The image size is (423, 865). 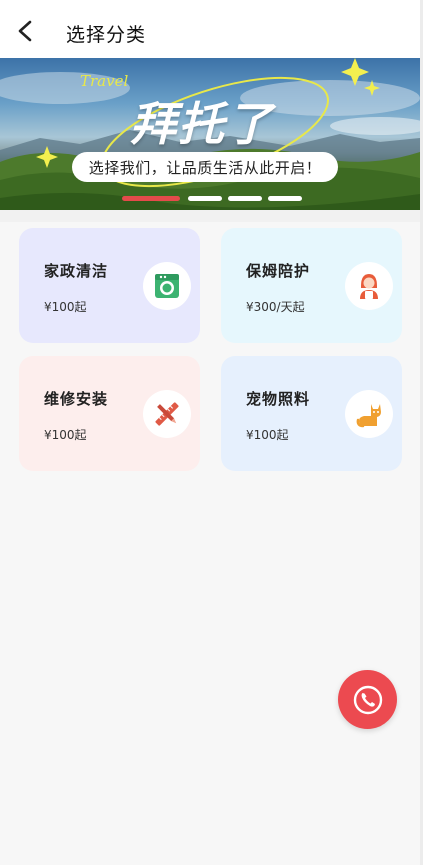 What do you see at coordinates (205, 167) in the screenshot?
I see `banner-tagline: 选择我们，让品质生活从此开启！` at bounding box center [205, 167].